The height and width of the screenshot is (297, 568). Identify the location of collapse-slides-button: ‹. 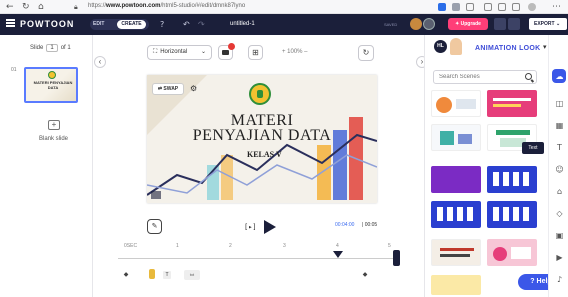
(100, 62).